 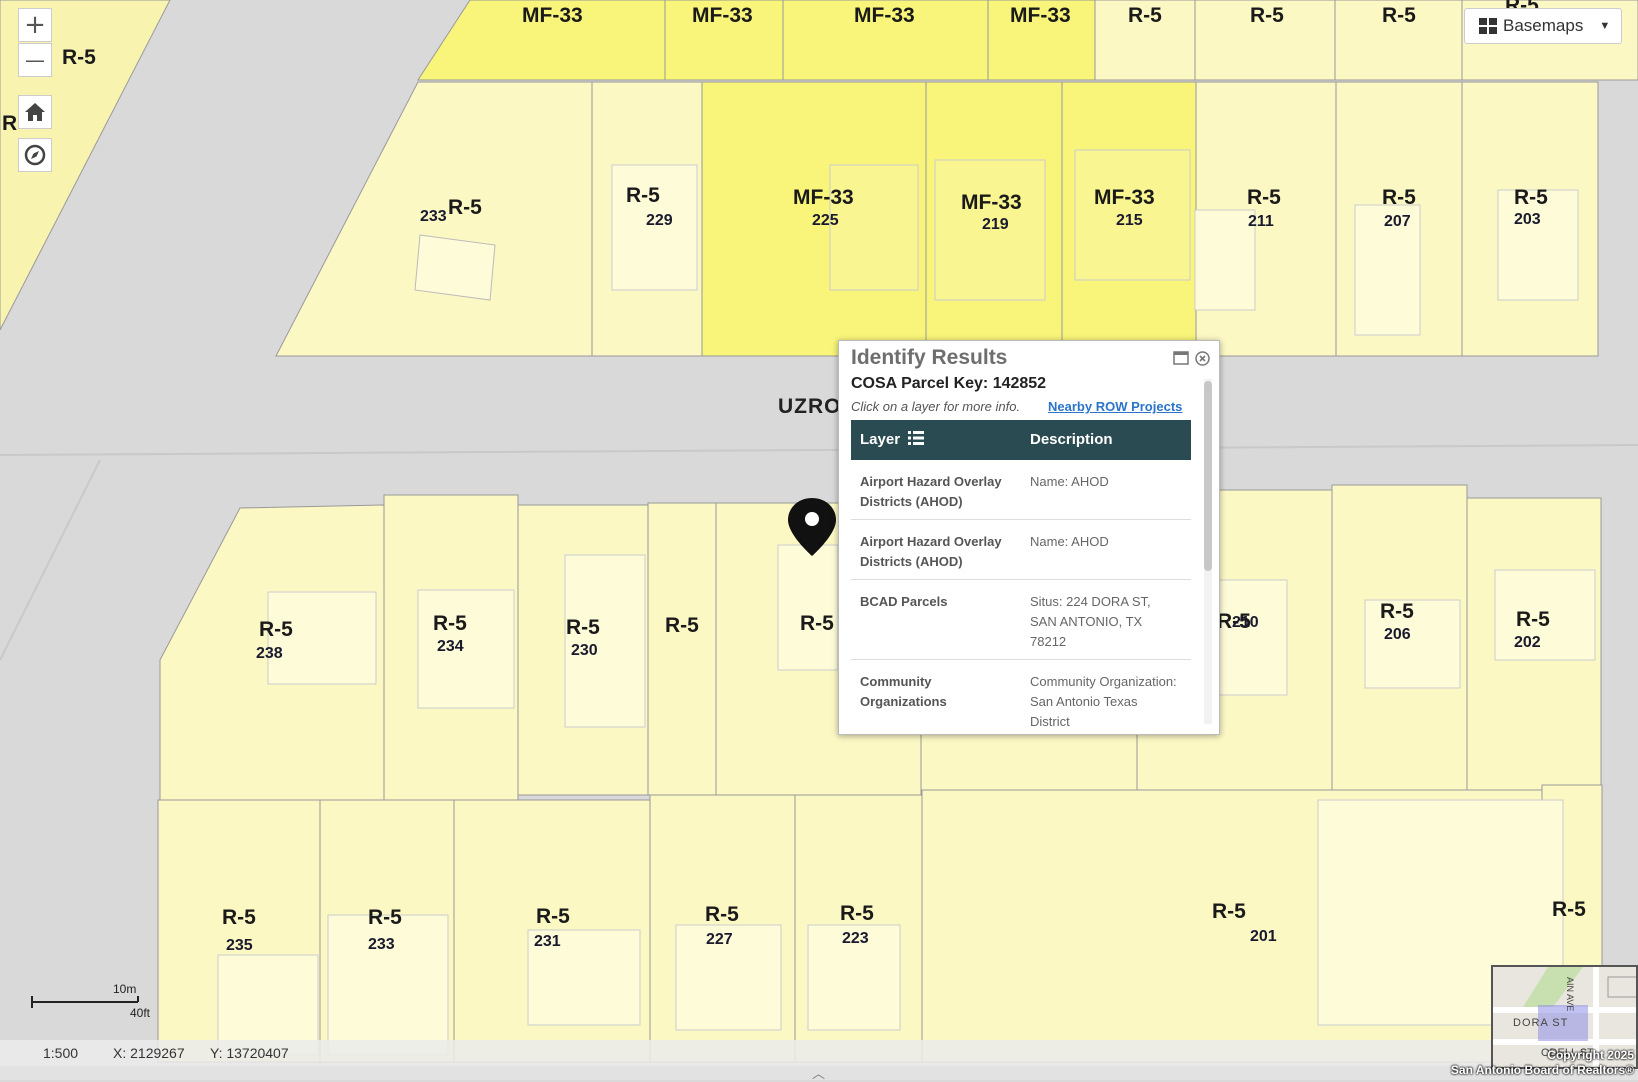 I want to click on home-button, so click(x=35, y=112).